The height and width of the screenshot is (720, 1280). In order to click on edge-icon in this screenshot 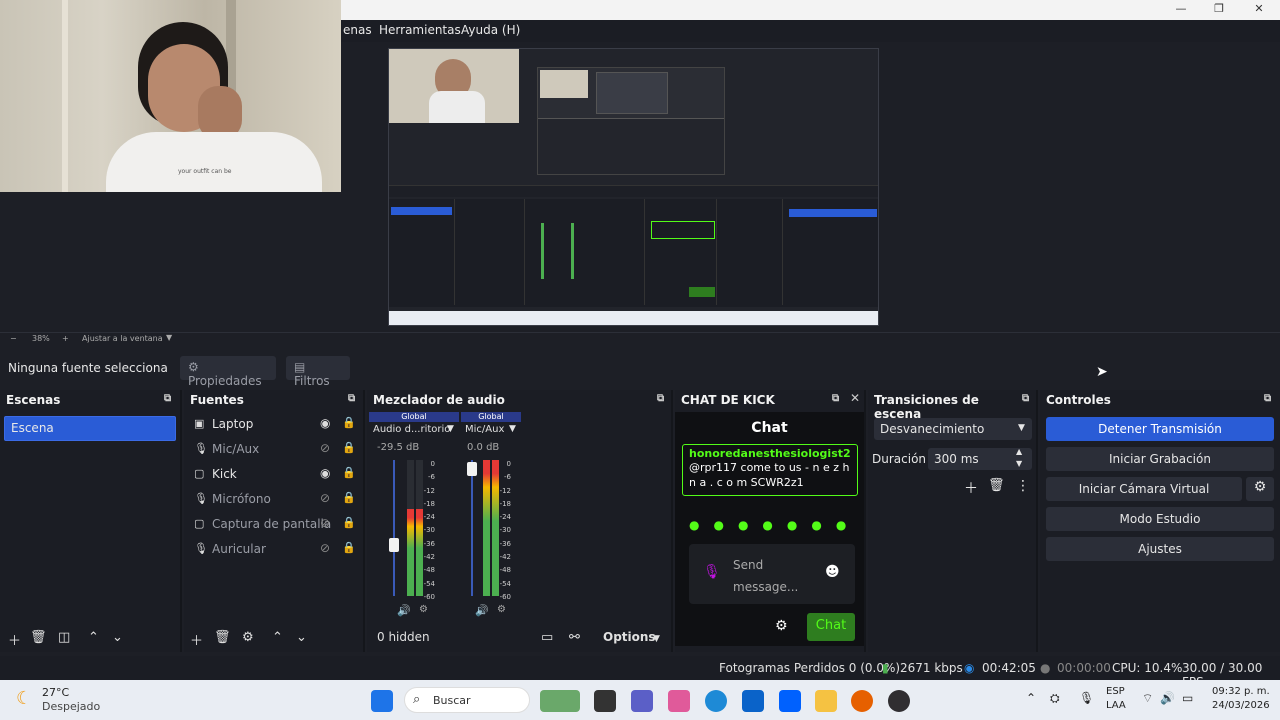, I will do `click(716, 701)`.